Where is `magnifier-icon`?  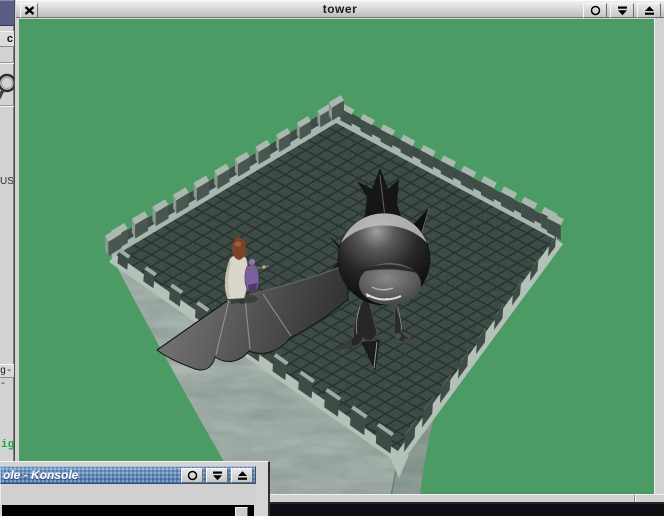 magnifier-icon is located at coordinates (7, 86).